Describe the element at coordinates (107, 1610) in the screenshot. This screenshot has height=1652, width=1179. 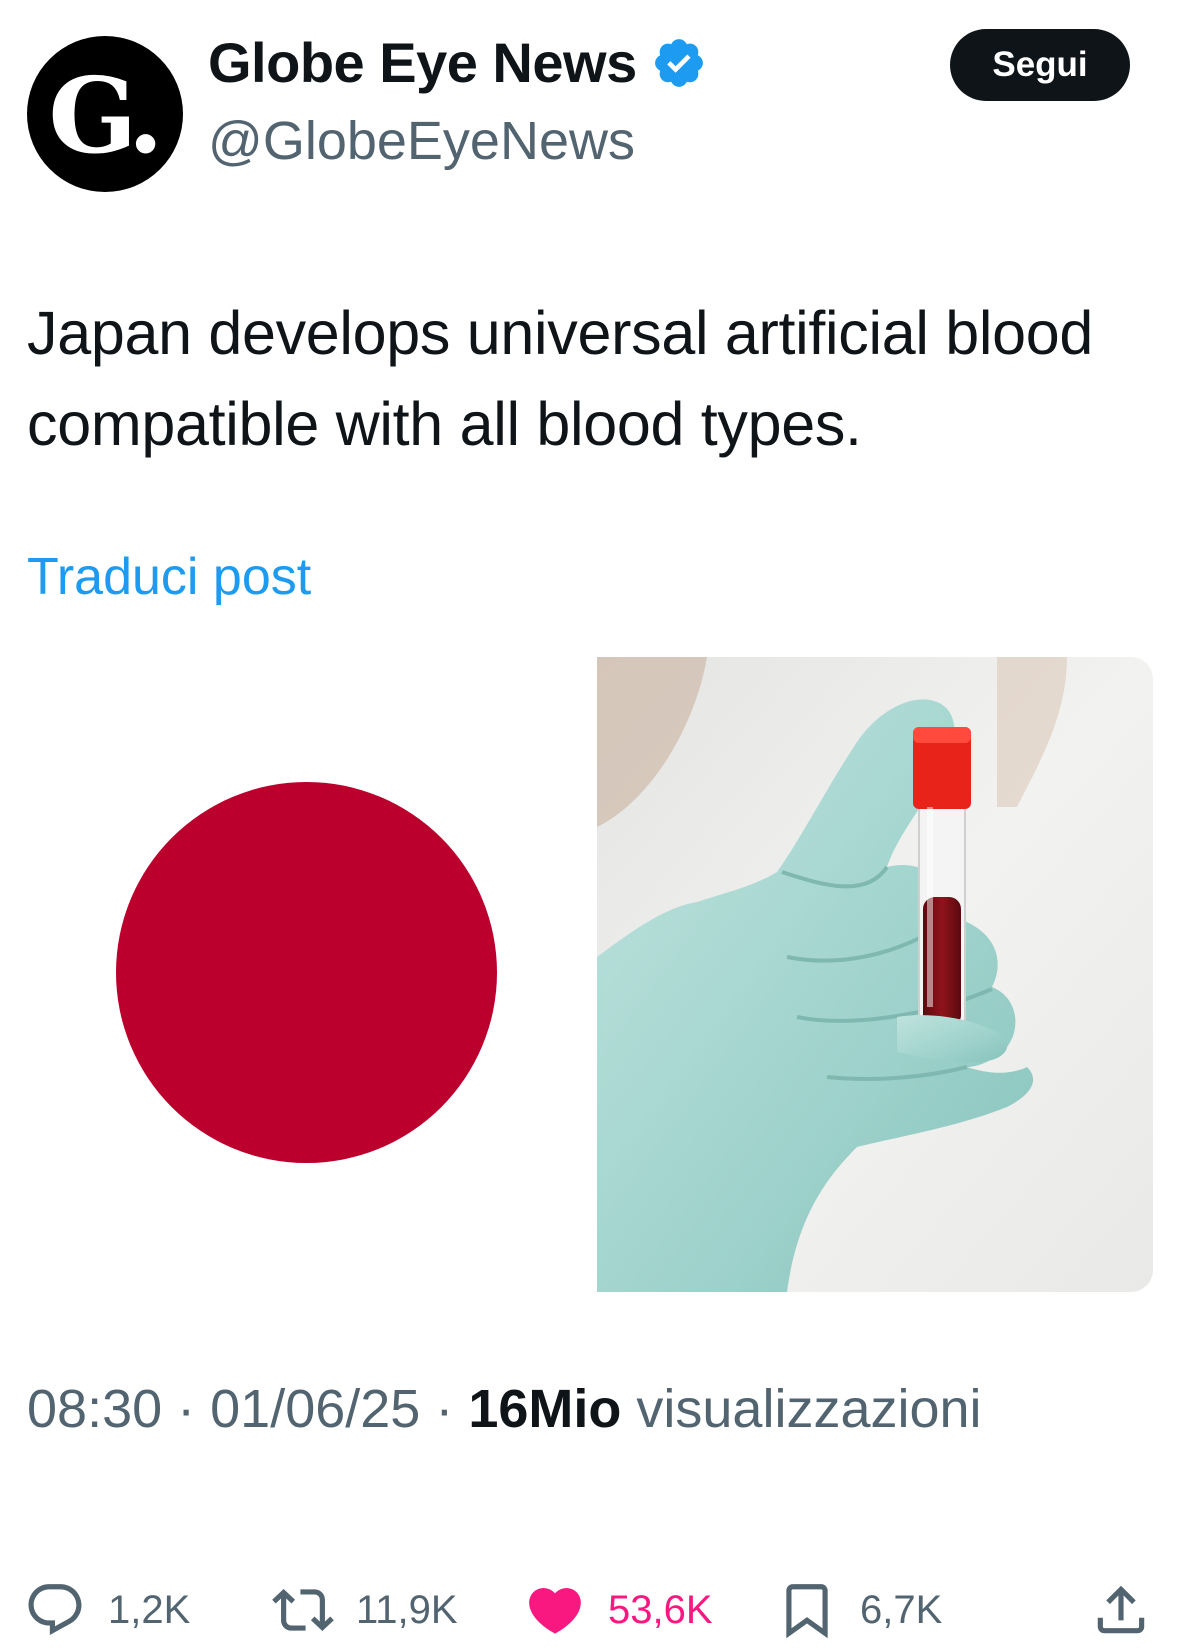
I see `reply-button: 1,2K` at that location.